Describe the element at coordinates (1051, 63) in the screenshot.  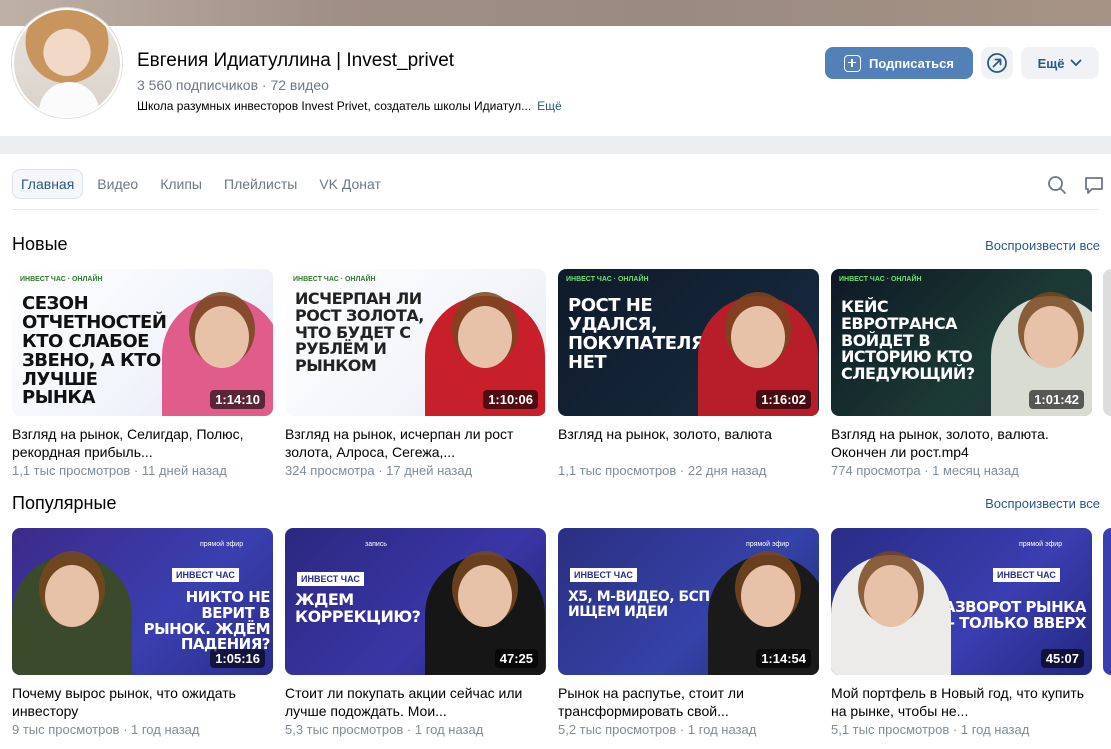
I see `more-label: Ещё` at that location.